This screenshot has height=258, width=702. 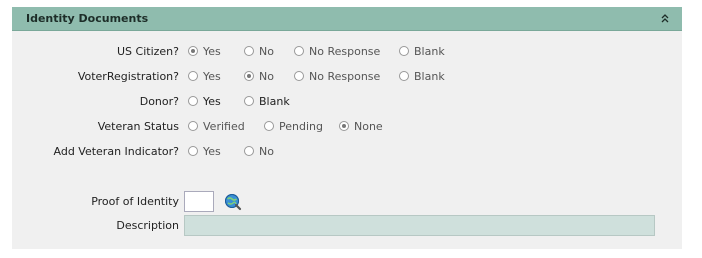 What do you see at coordinates (249, 151) in the screenshot?
I see `add-veteran-indicator-no-radio` at bounding box center [249, 151].